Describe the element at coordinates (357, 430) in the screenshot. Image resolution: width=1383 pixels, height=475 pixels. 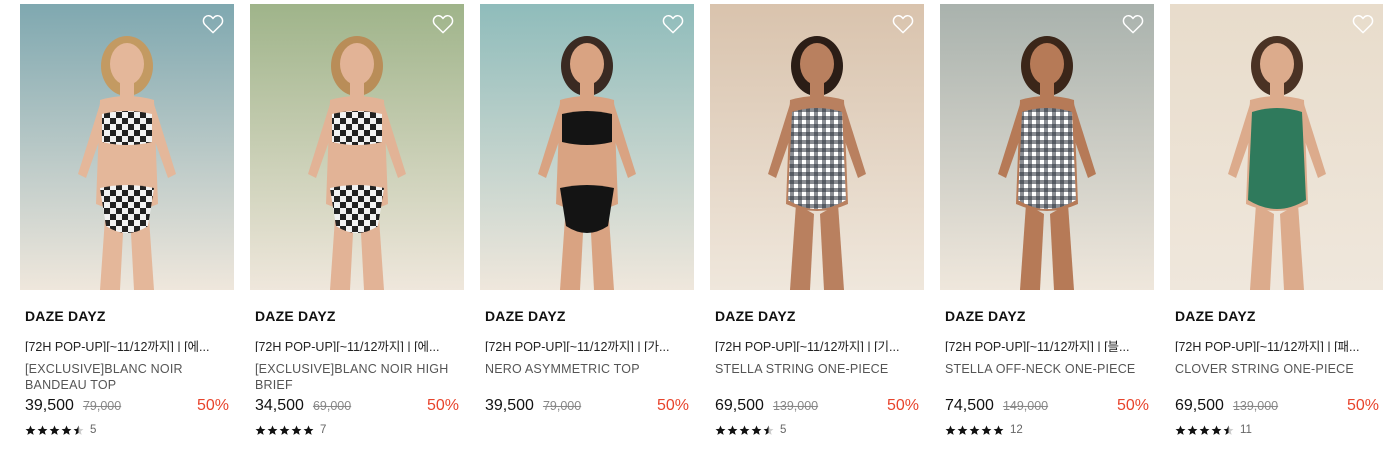
I see `rating-row: 7` at that location.